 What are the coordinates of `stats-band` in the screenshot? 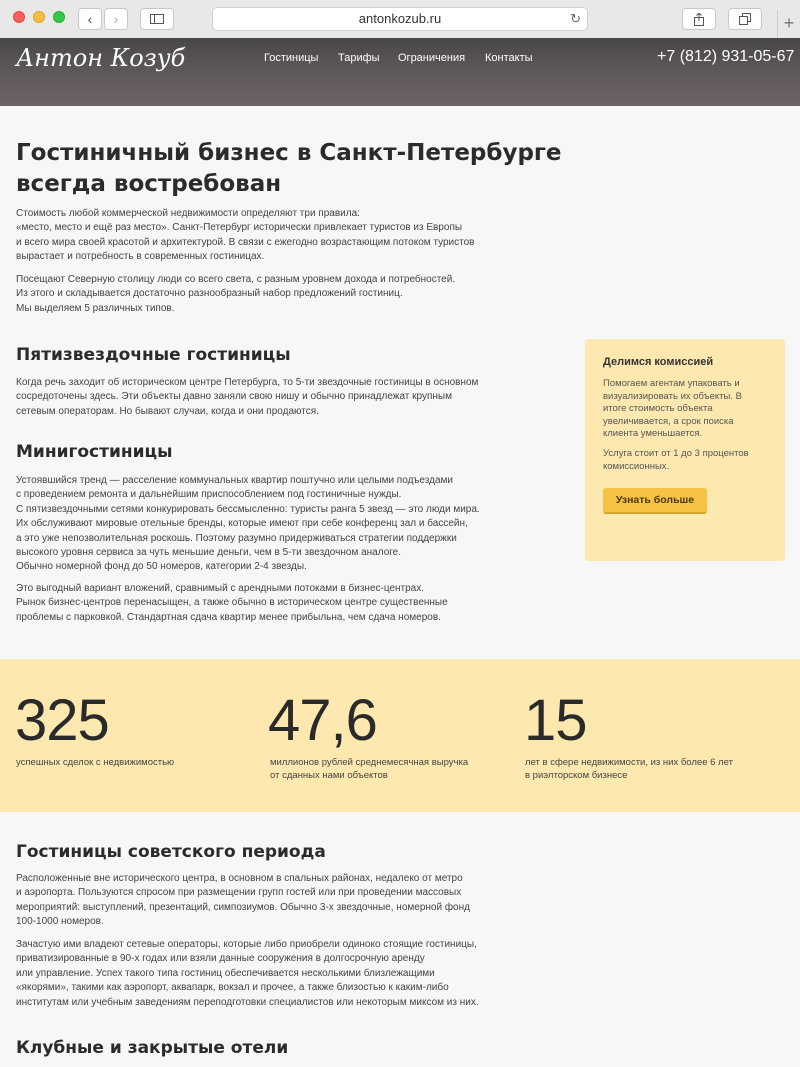 It's located at (400, 735).